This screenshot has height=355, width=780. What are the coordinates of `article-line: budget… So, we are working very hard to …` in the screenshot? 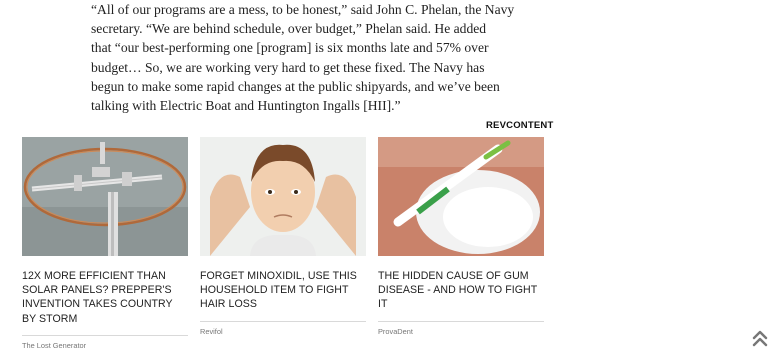 It's located at (288, 67).